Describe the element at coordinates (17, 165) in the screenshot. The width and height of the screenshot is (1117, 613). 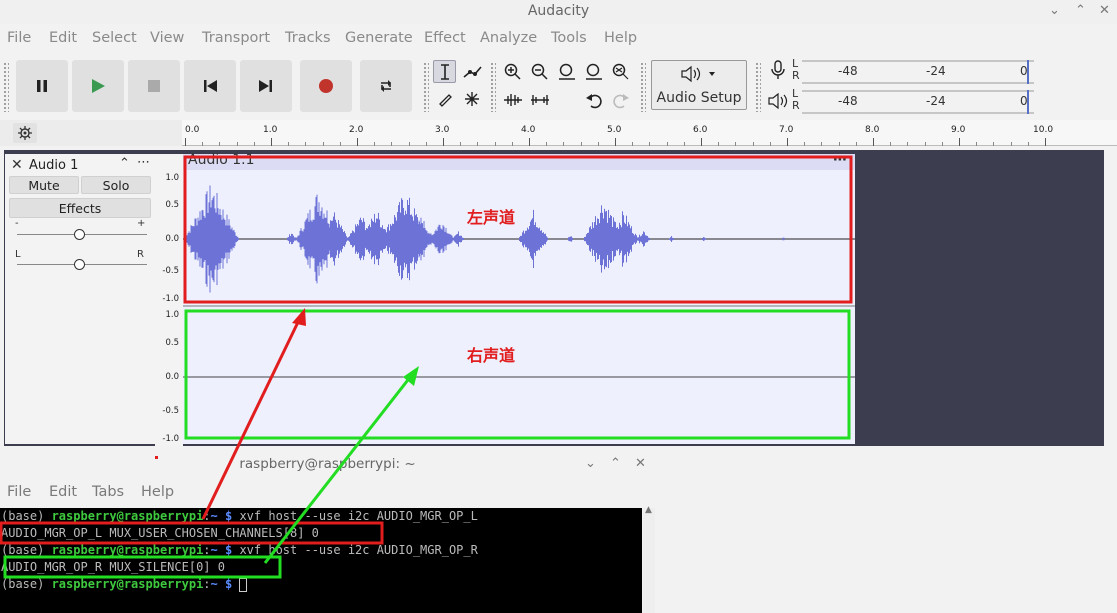
I see `close-track-icon: ✕` at that location.